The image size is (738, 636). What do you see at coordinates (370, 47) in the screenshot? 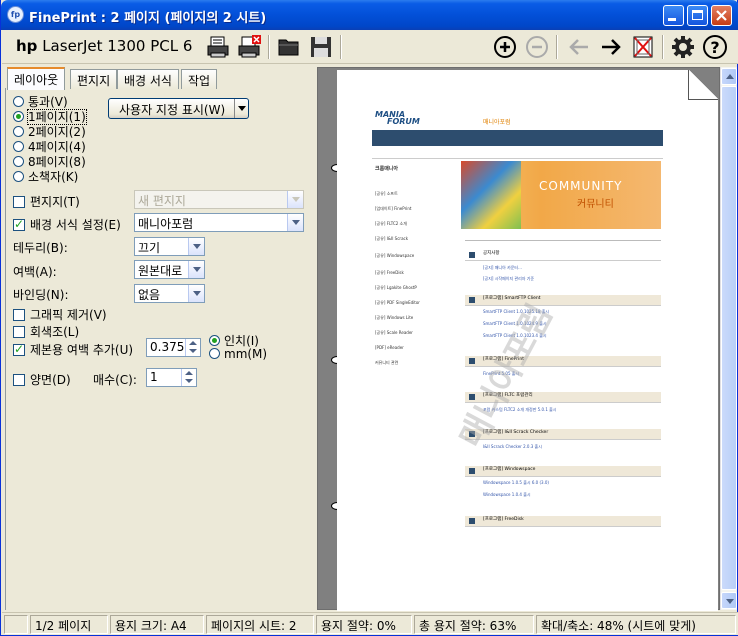
I see `toolbar: hp LaserJet 1300 PCL 6 ?` at bounding box center [370, 47].